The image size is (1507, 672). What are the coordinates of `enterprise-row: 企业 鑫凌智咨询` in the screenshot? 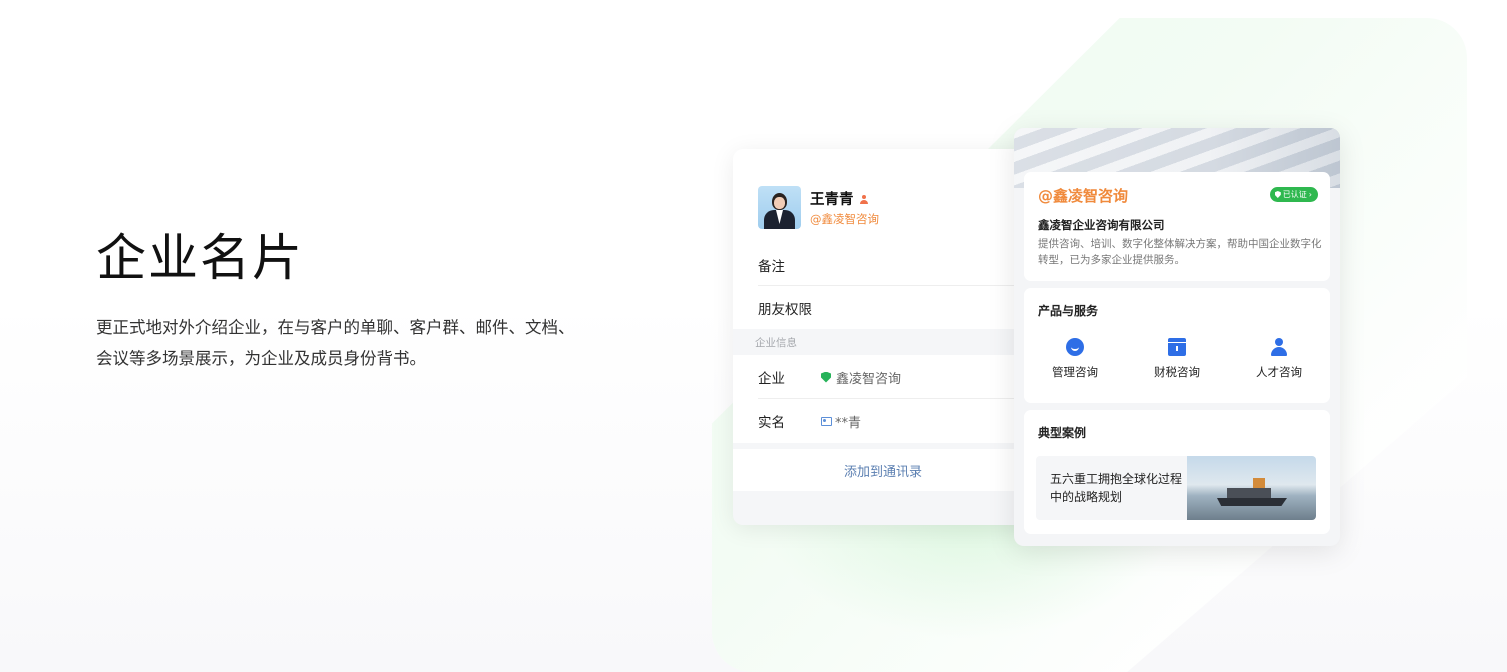 It's located at (883, 377).